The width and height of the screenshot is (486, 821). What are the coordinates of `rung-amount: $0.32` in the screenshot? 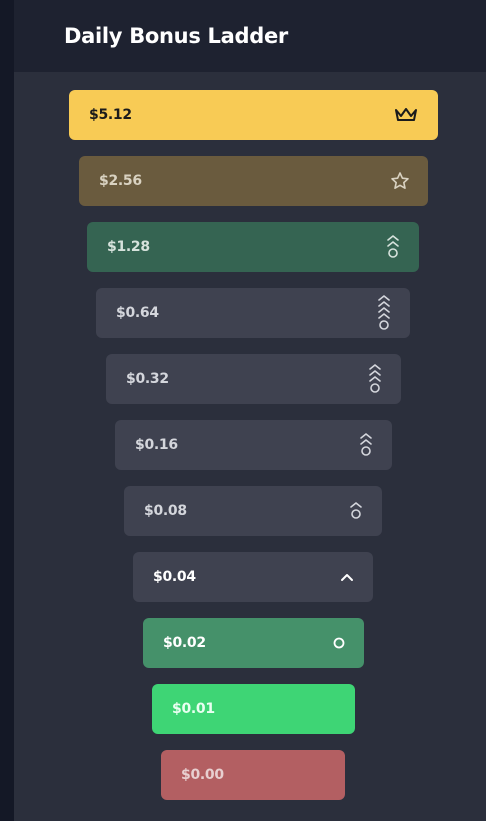 It's located at (147, 379).